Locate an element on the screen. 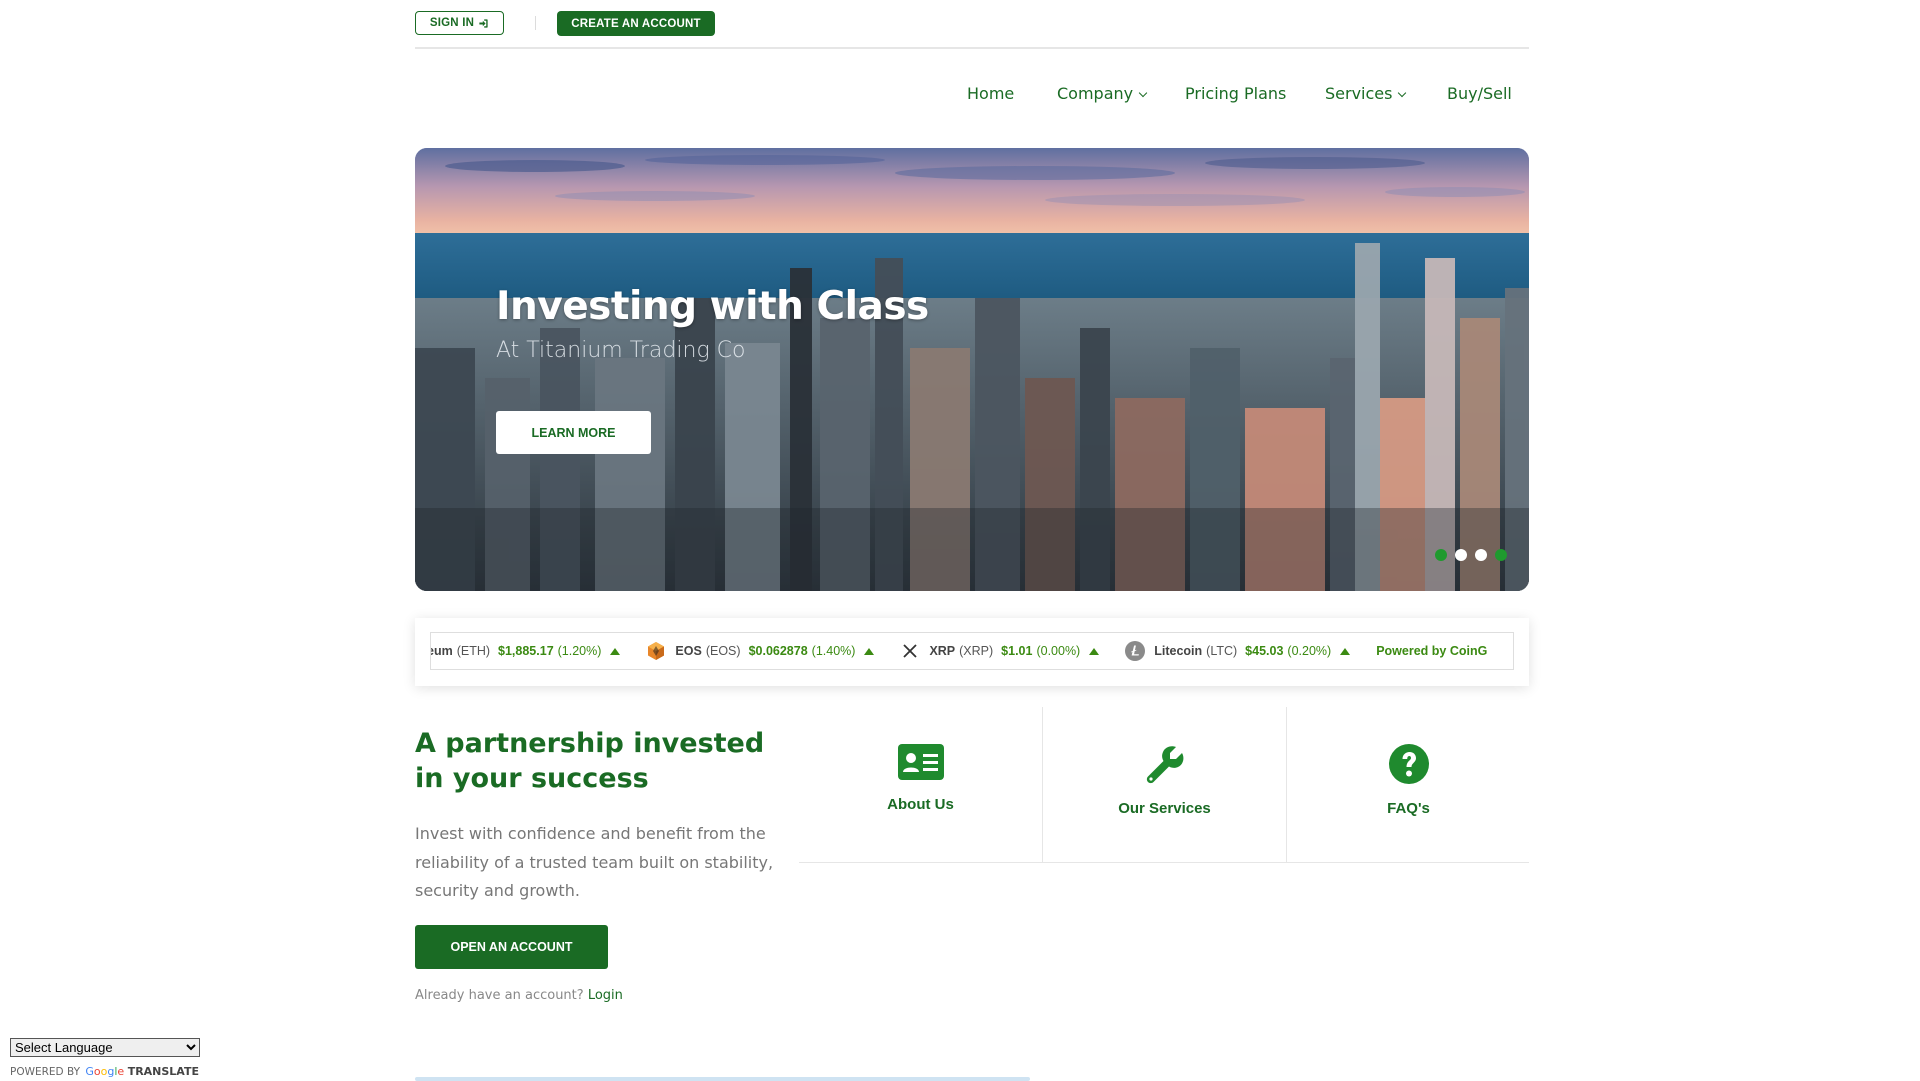 This screenshot has height=1081, width=1920. feature-label: About Us is located at coordinates (920, 804).